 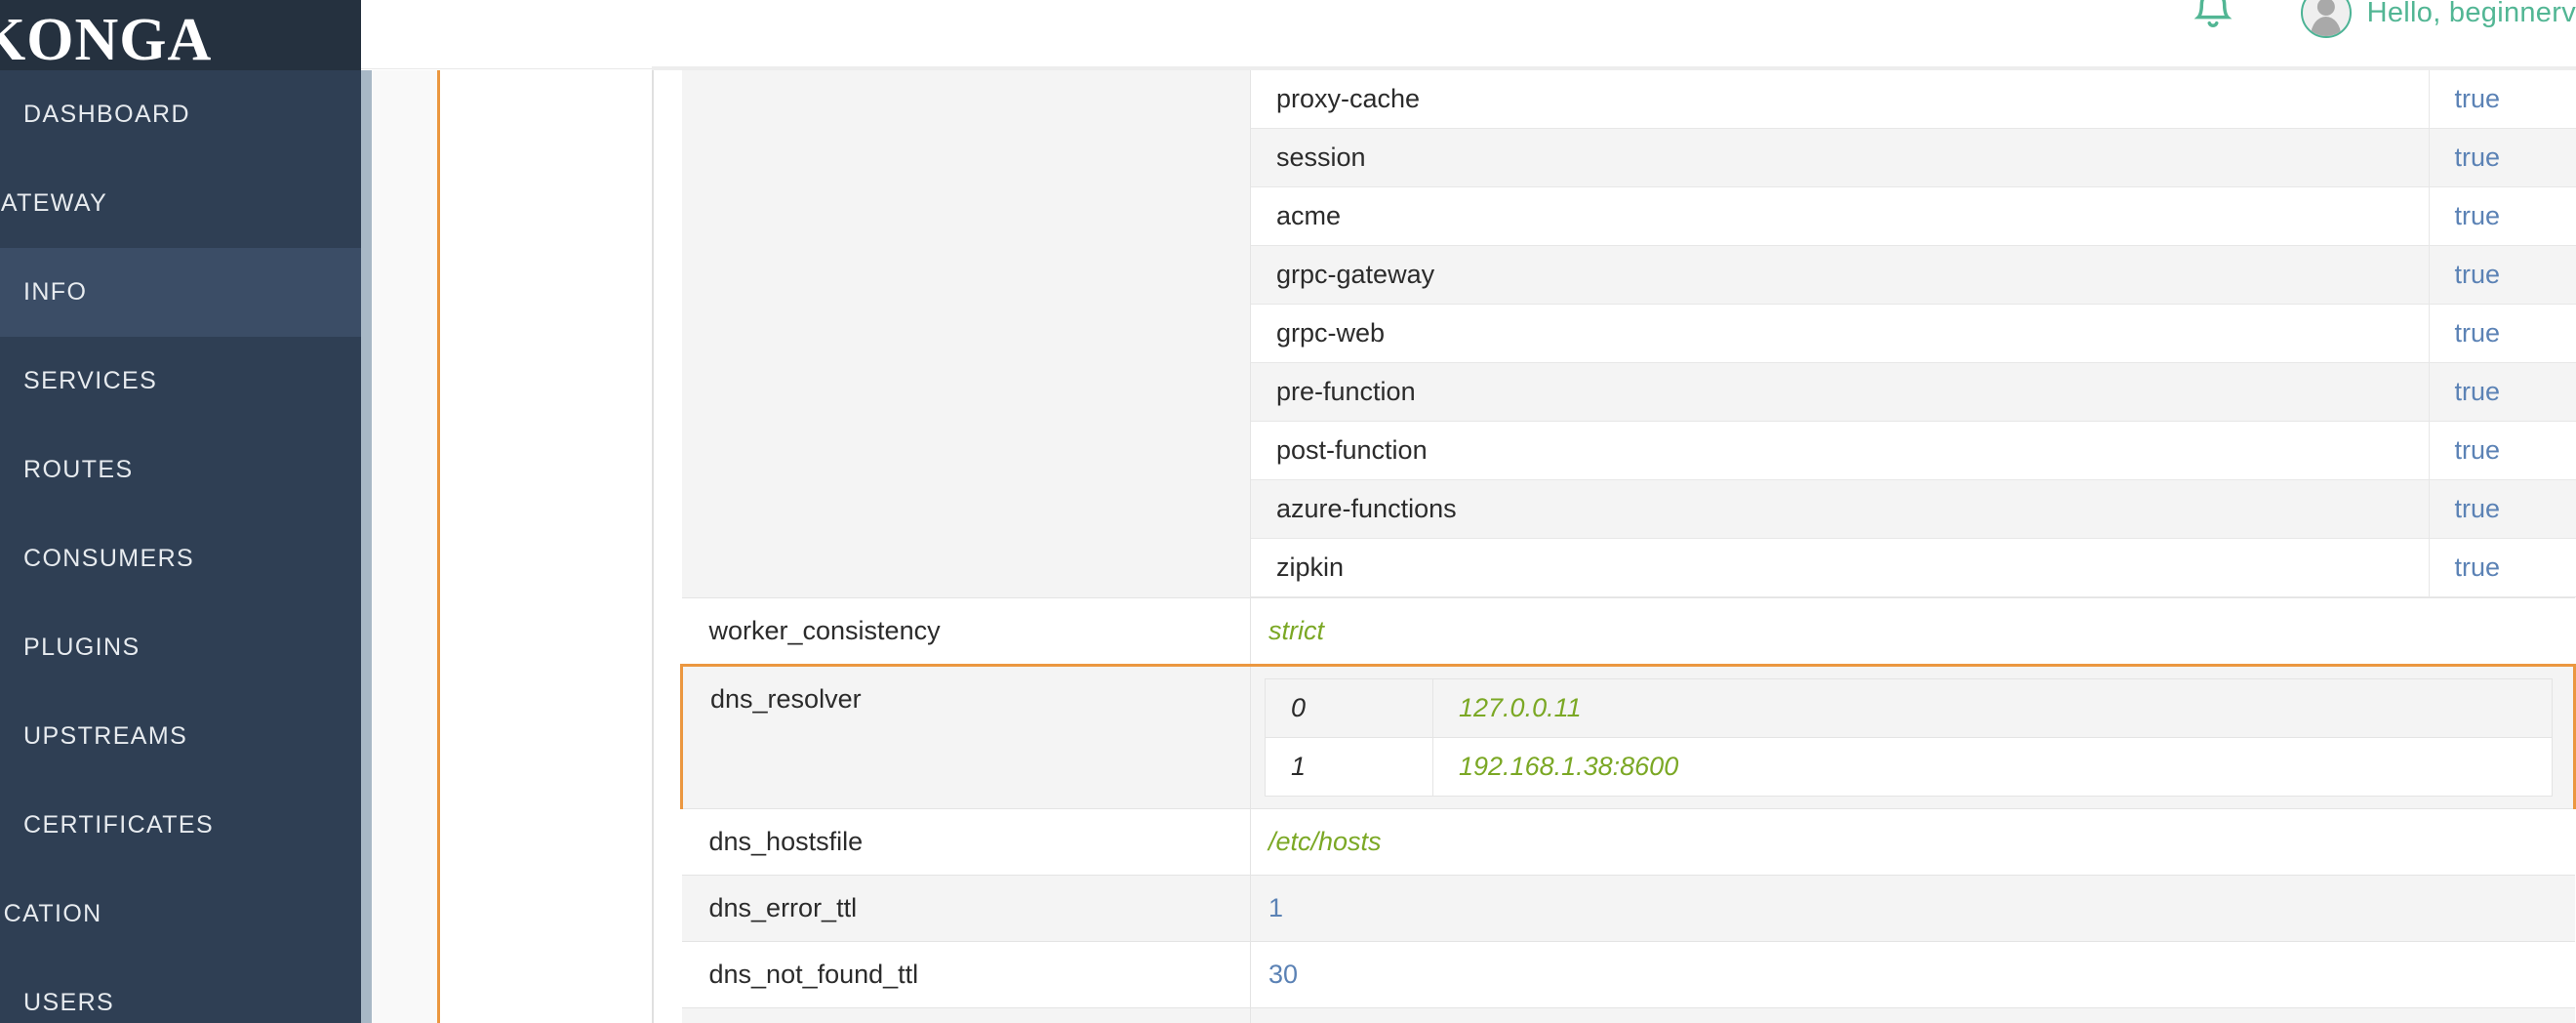 What do you see at coordinates (1520, 707) in the screenshot?
I see `string-value: 127.0.0.11` at bounding box center [1520, 707].